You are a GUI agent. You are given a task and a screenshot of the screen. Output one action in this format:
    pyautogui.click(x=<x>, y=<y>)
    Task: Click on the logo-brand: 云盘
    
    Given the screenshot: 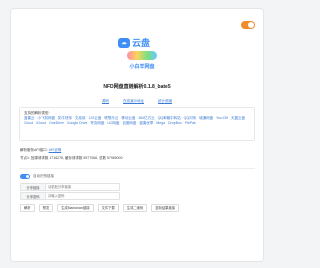 What is the action you would take?
    pyautogui.click(x=141, y=43)
    